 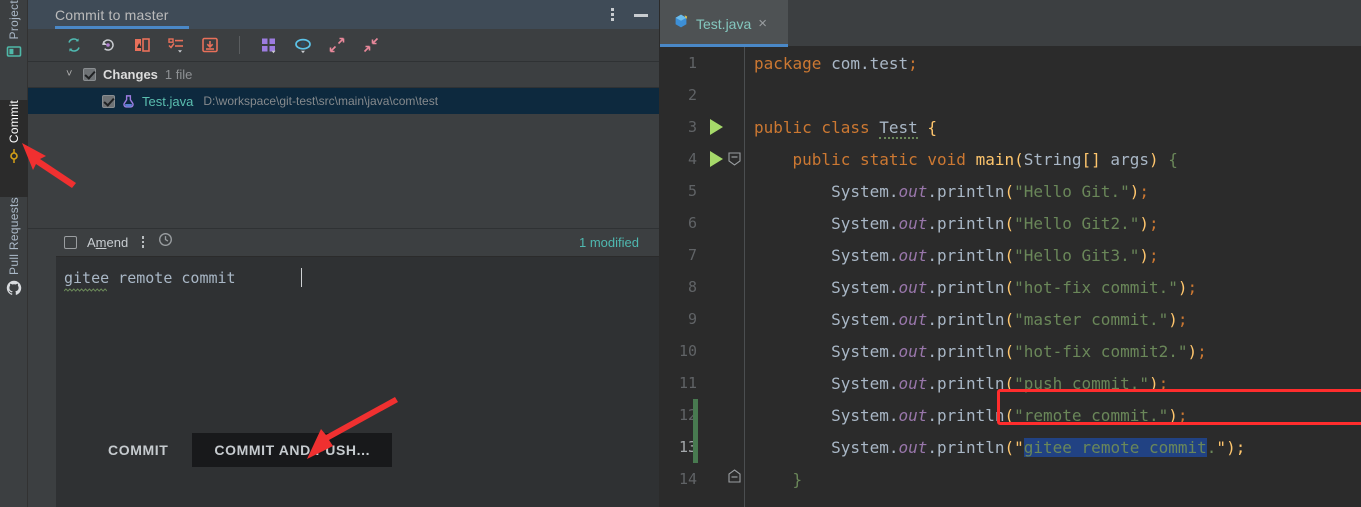 What do you see at coordinates (1074, 23) in the screenshot?
I see `tab-bar-empty` at bounding box center [1074, 23].